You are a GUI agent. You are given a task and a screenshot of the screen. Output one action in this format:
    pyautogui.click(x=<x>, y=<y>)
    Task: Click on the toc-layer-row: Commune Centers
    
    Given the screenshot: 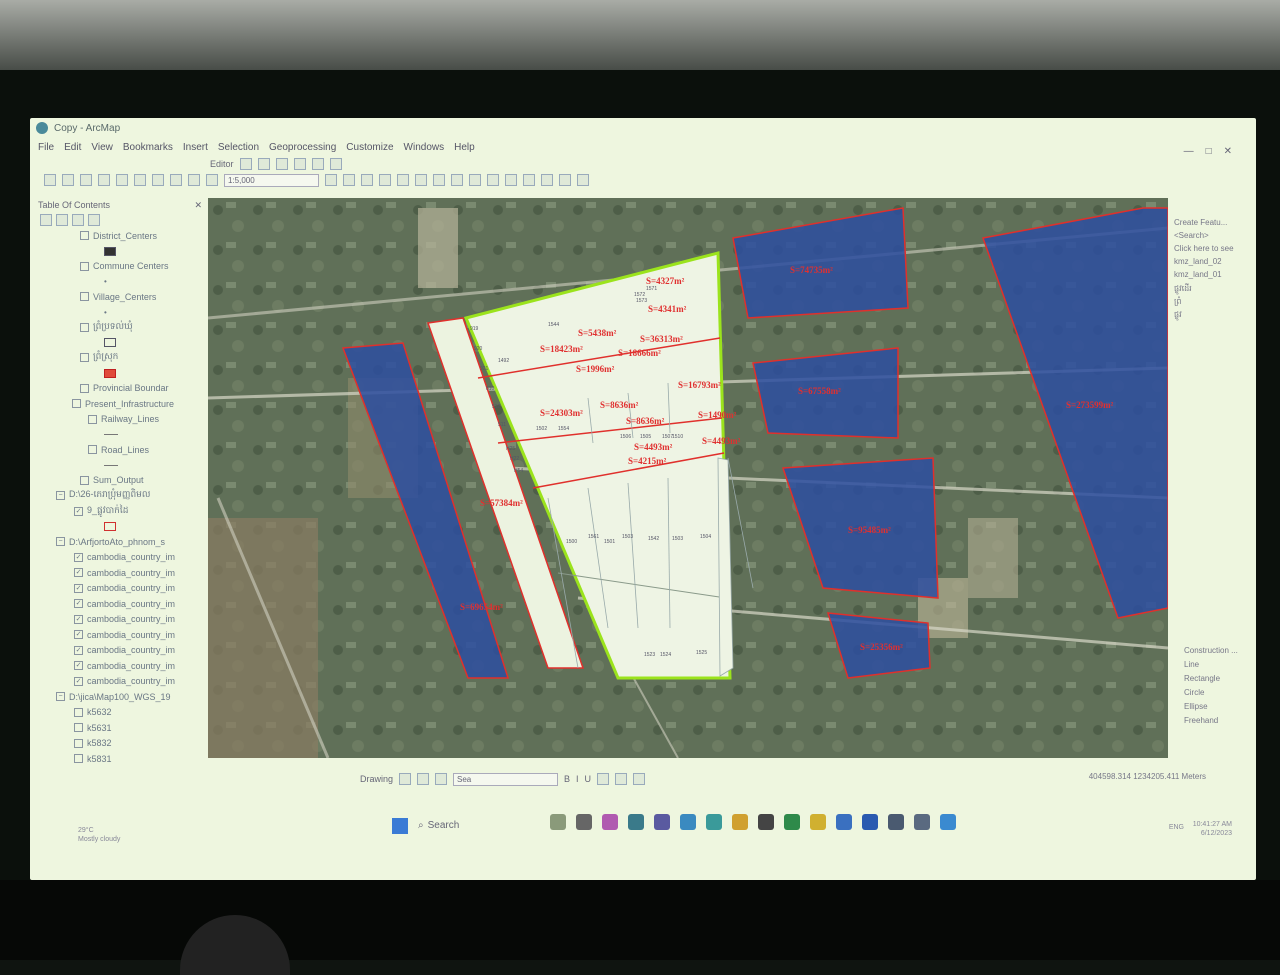 What is the action you would take?
    pyautogui.click(x=120, y=267)
    